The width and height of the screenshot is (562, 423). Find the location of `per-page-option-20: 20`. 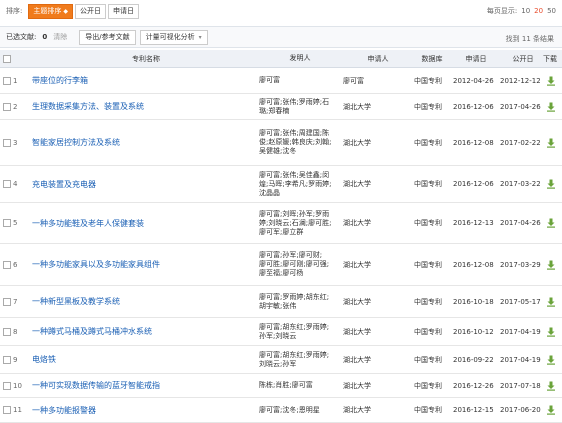

per-page-option-20: 20 is located at coordinates (538, 11).